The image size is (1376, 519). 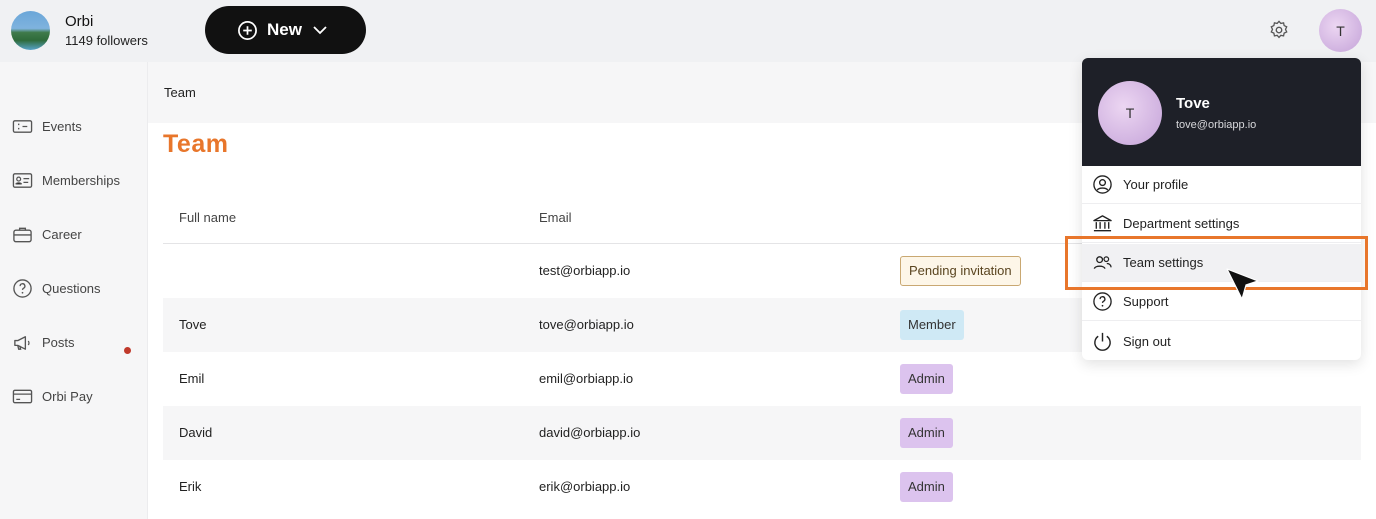 I want to click on row-email: erik@orbiapp.io, so click(x=585, y=486).